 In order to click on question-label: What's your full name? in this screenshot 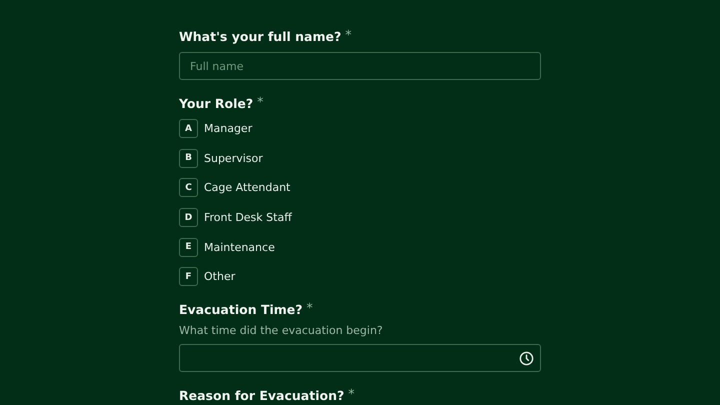, I will do `click(260, 37)`.